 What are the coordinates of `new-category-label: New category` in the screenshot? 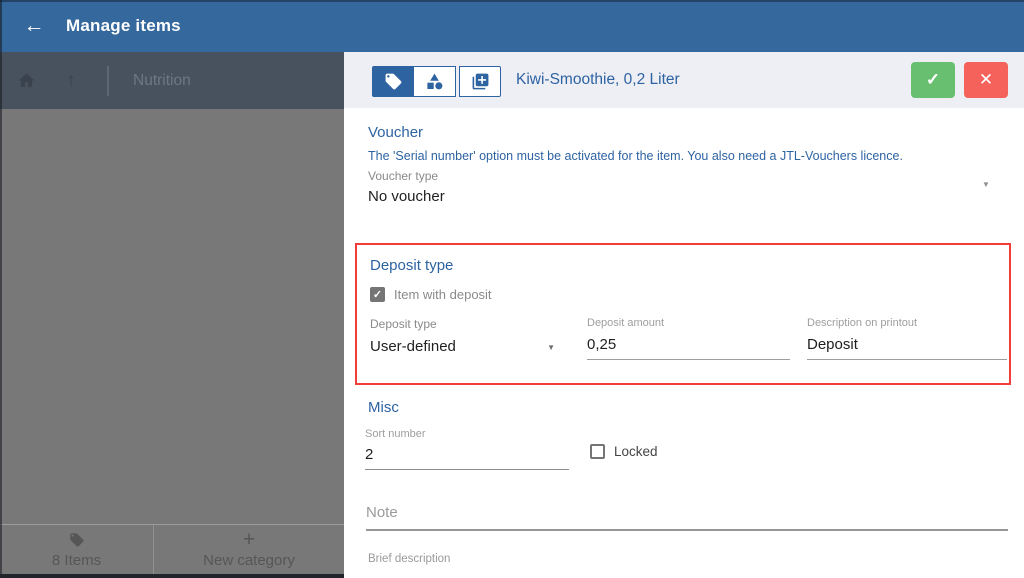 It's located at (249, 560).